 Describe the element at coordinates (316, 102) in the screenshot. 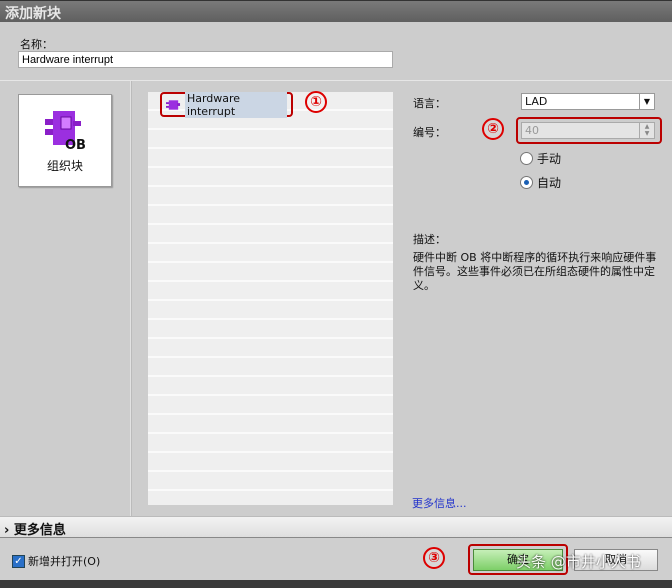

I see `annotation-1: ①` at that location.